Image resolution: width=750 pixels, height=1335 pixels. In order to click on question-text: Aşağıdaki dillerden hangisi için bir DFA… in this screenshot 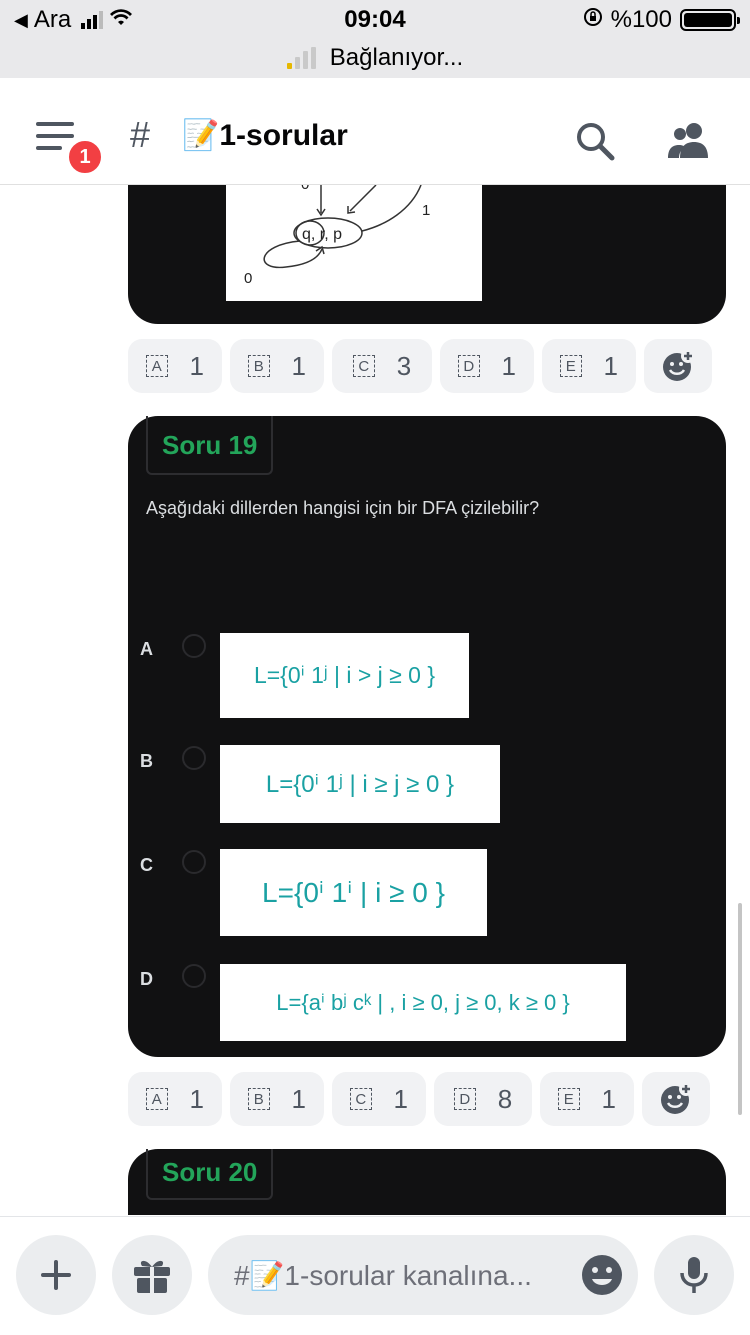, I will do `click(343, 508)`.